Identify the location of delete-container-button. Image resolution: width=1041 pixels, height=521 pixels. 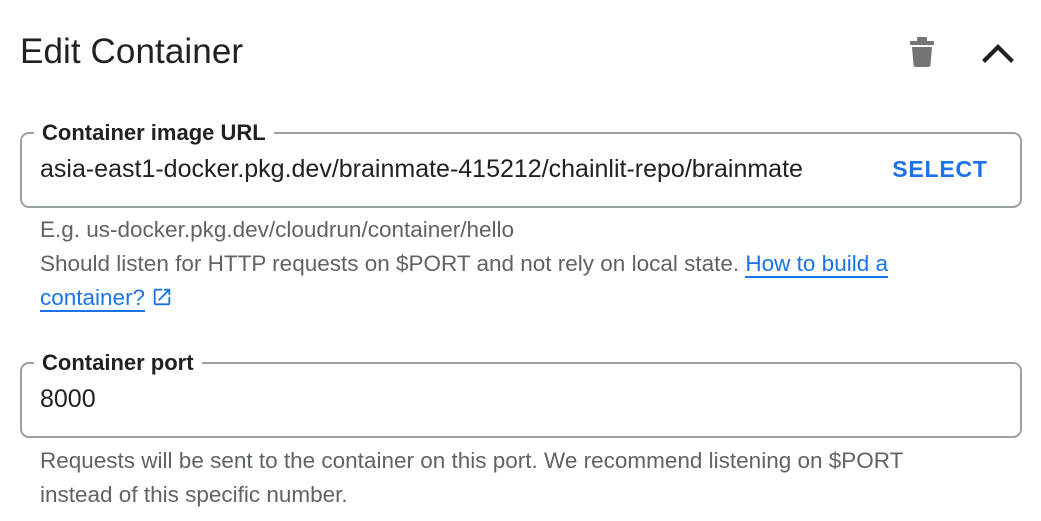
(922, 52).